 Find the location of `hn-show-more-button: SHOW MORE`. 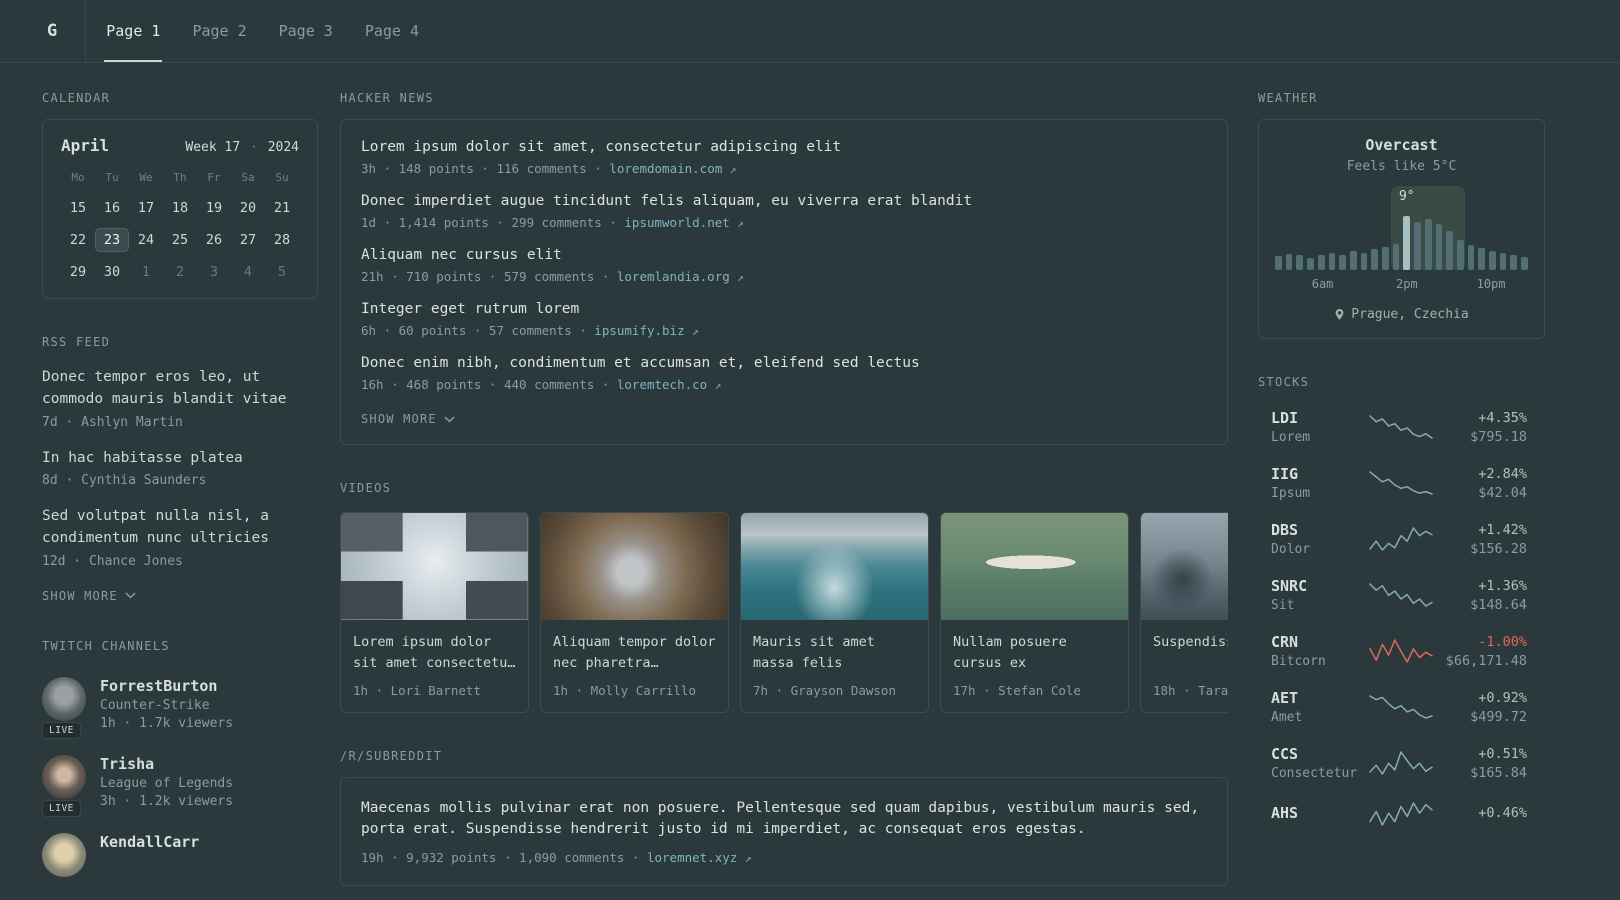

hn-show-more-button: SHOW MORE is located at coordinates (408, 419).